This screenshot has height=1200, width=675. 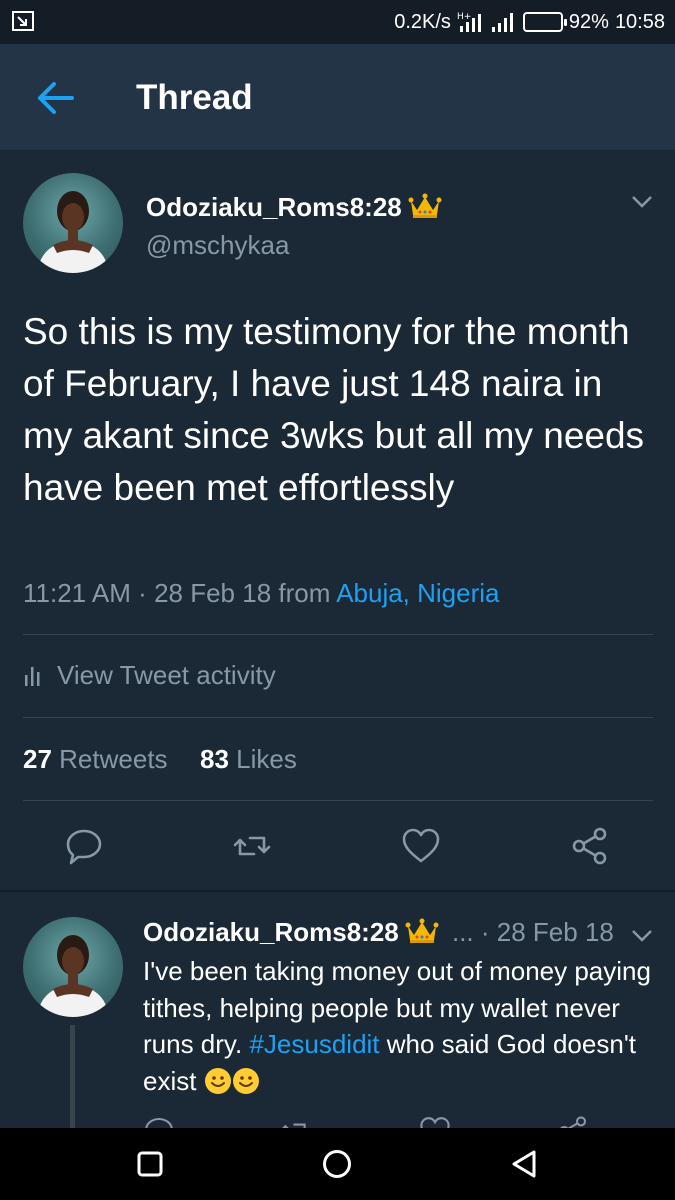 I want to click on section-divider, so click(x=337, y=891).